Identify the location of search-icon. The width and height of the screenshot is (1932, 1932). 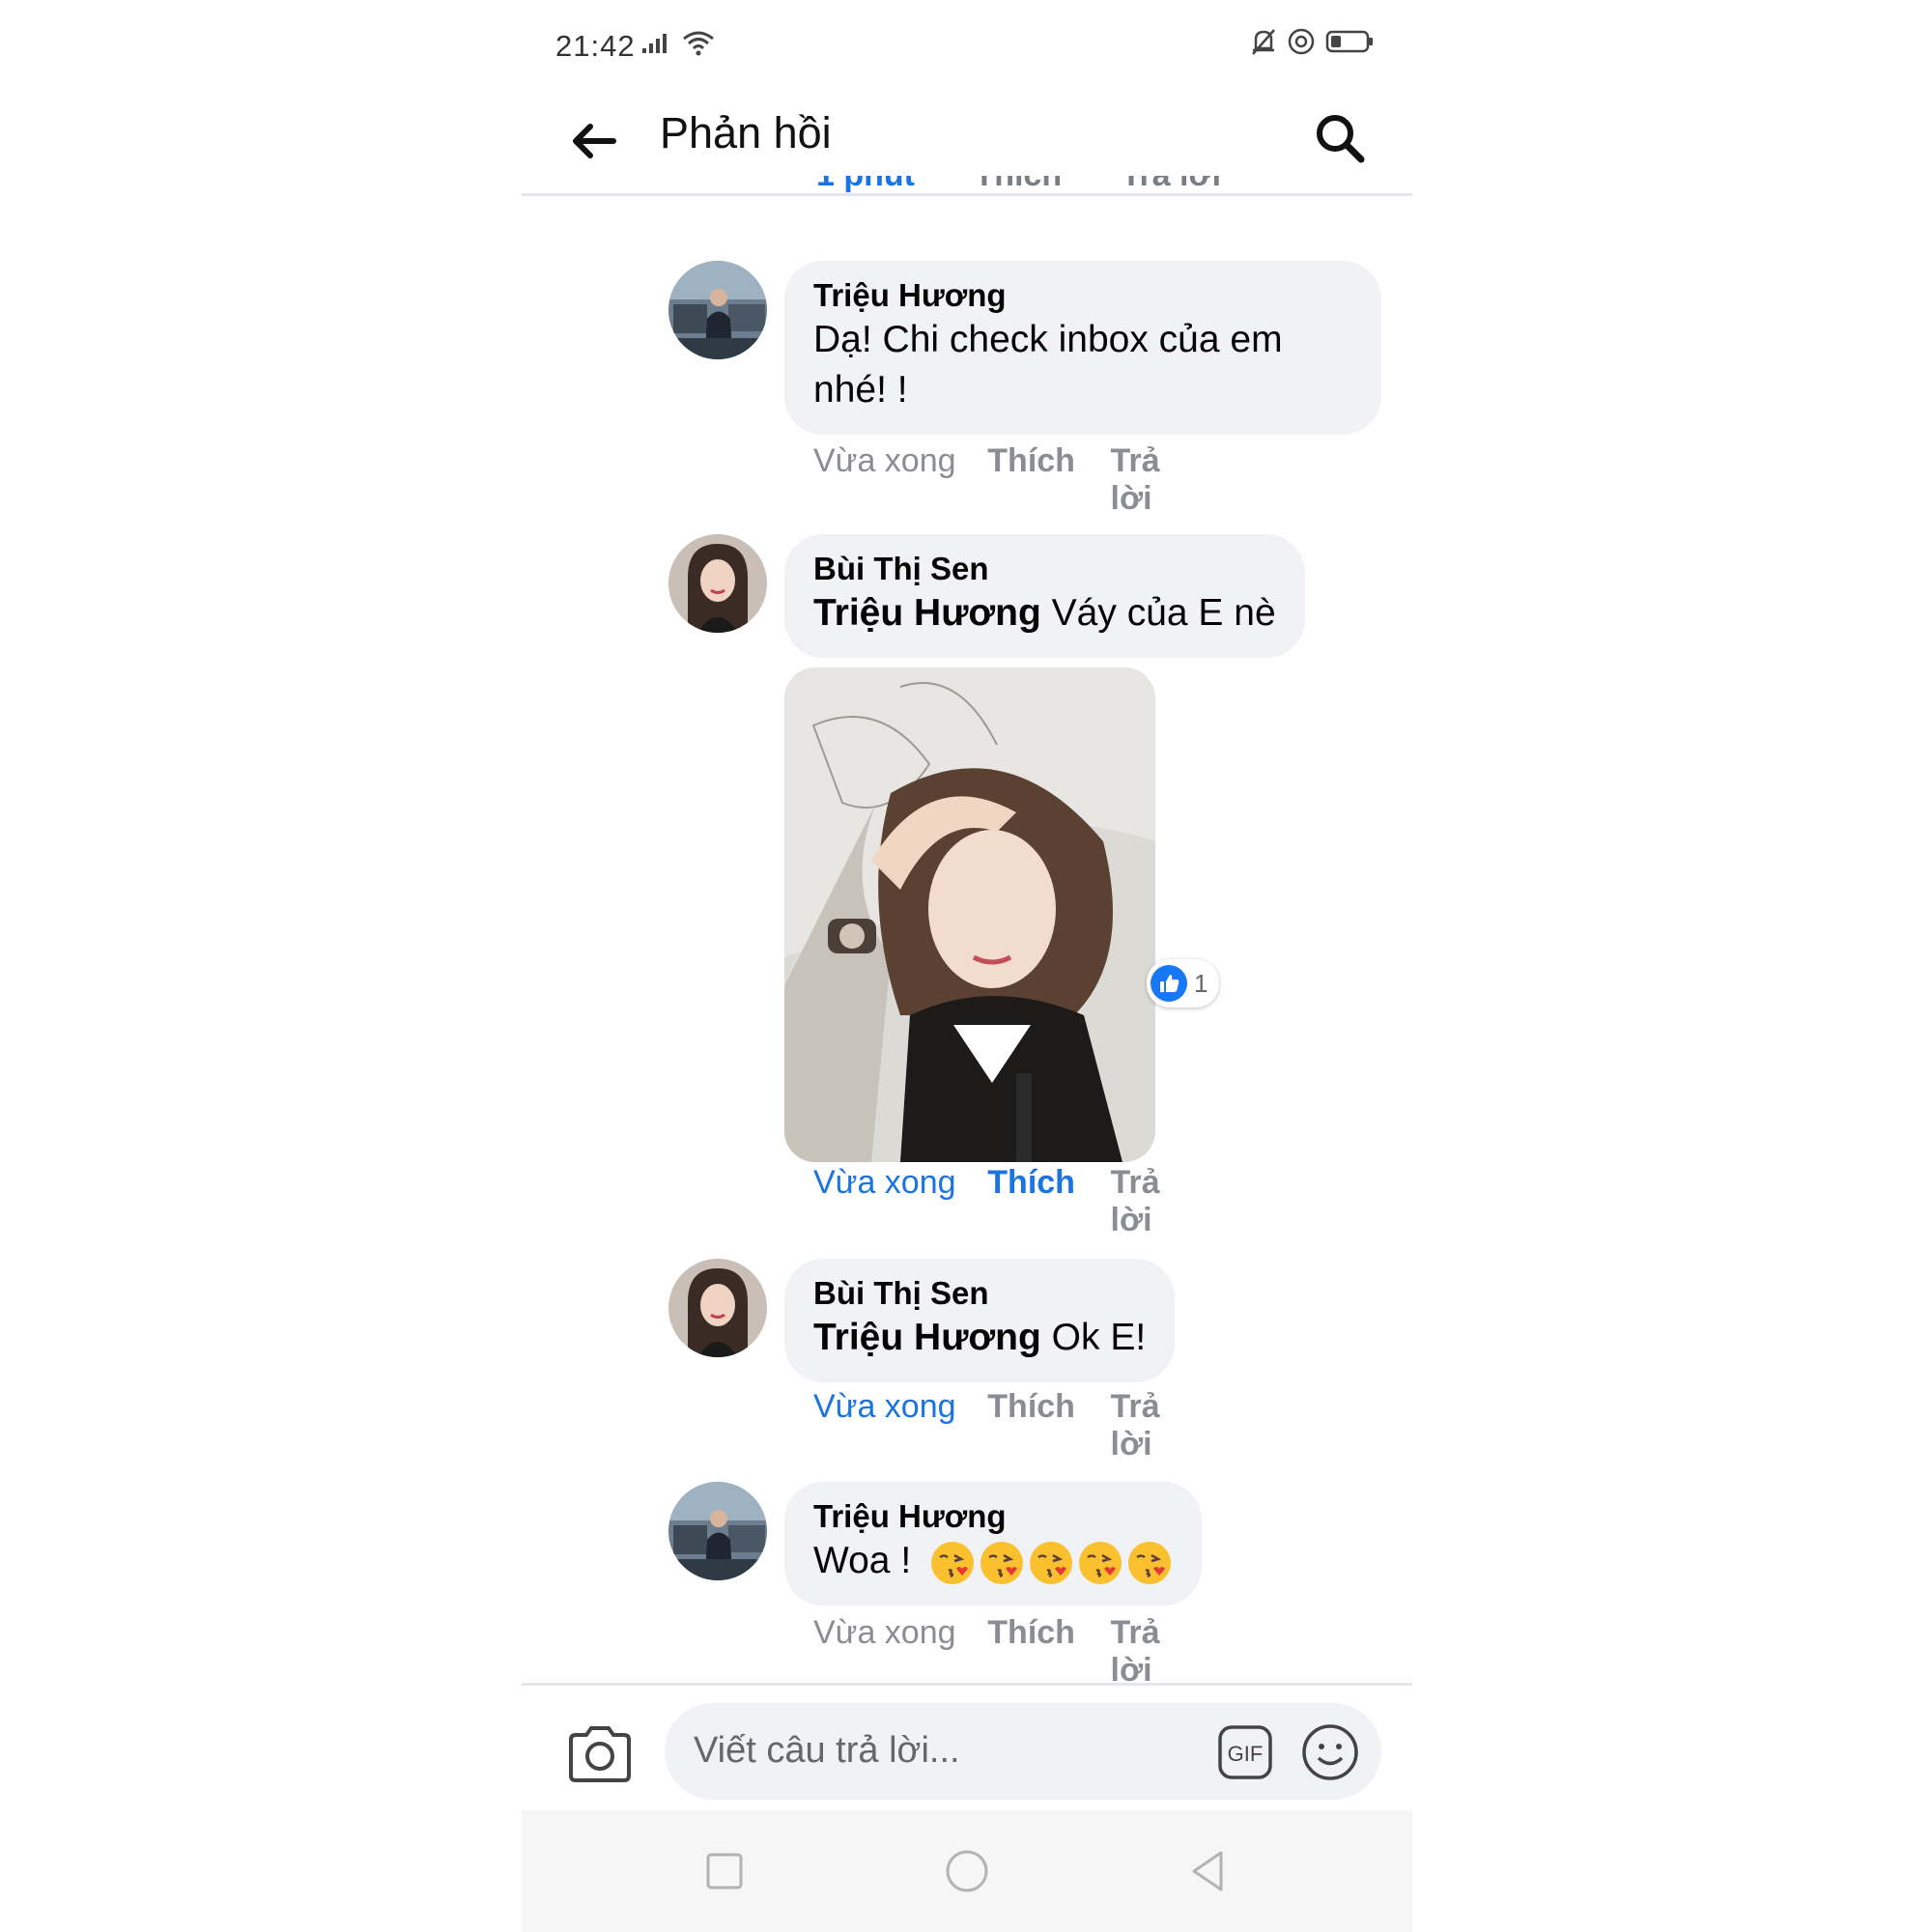
(1341, 139).